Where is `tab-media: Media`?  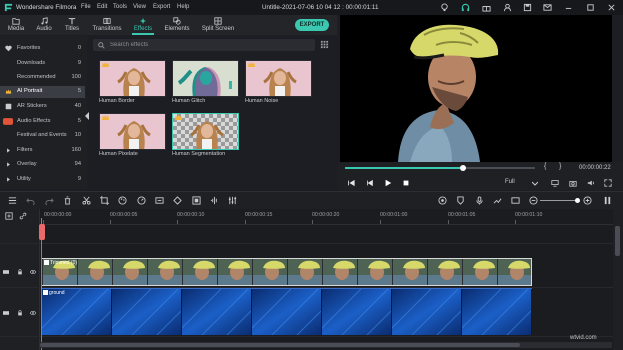
tab-media: Media is located at coordinates (16, 25).